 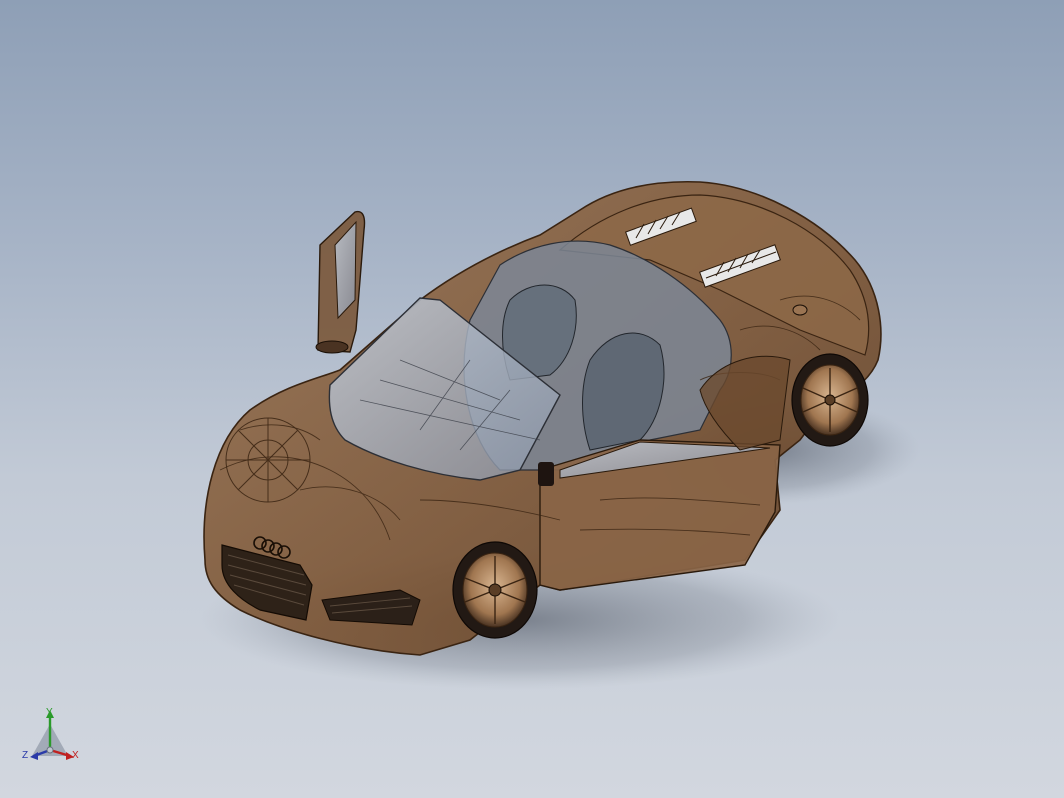 What do you see at coordinates (25, 755) in the screenshot?
I see `z-axis-label: Z` at bounding box center [25, 755].